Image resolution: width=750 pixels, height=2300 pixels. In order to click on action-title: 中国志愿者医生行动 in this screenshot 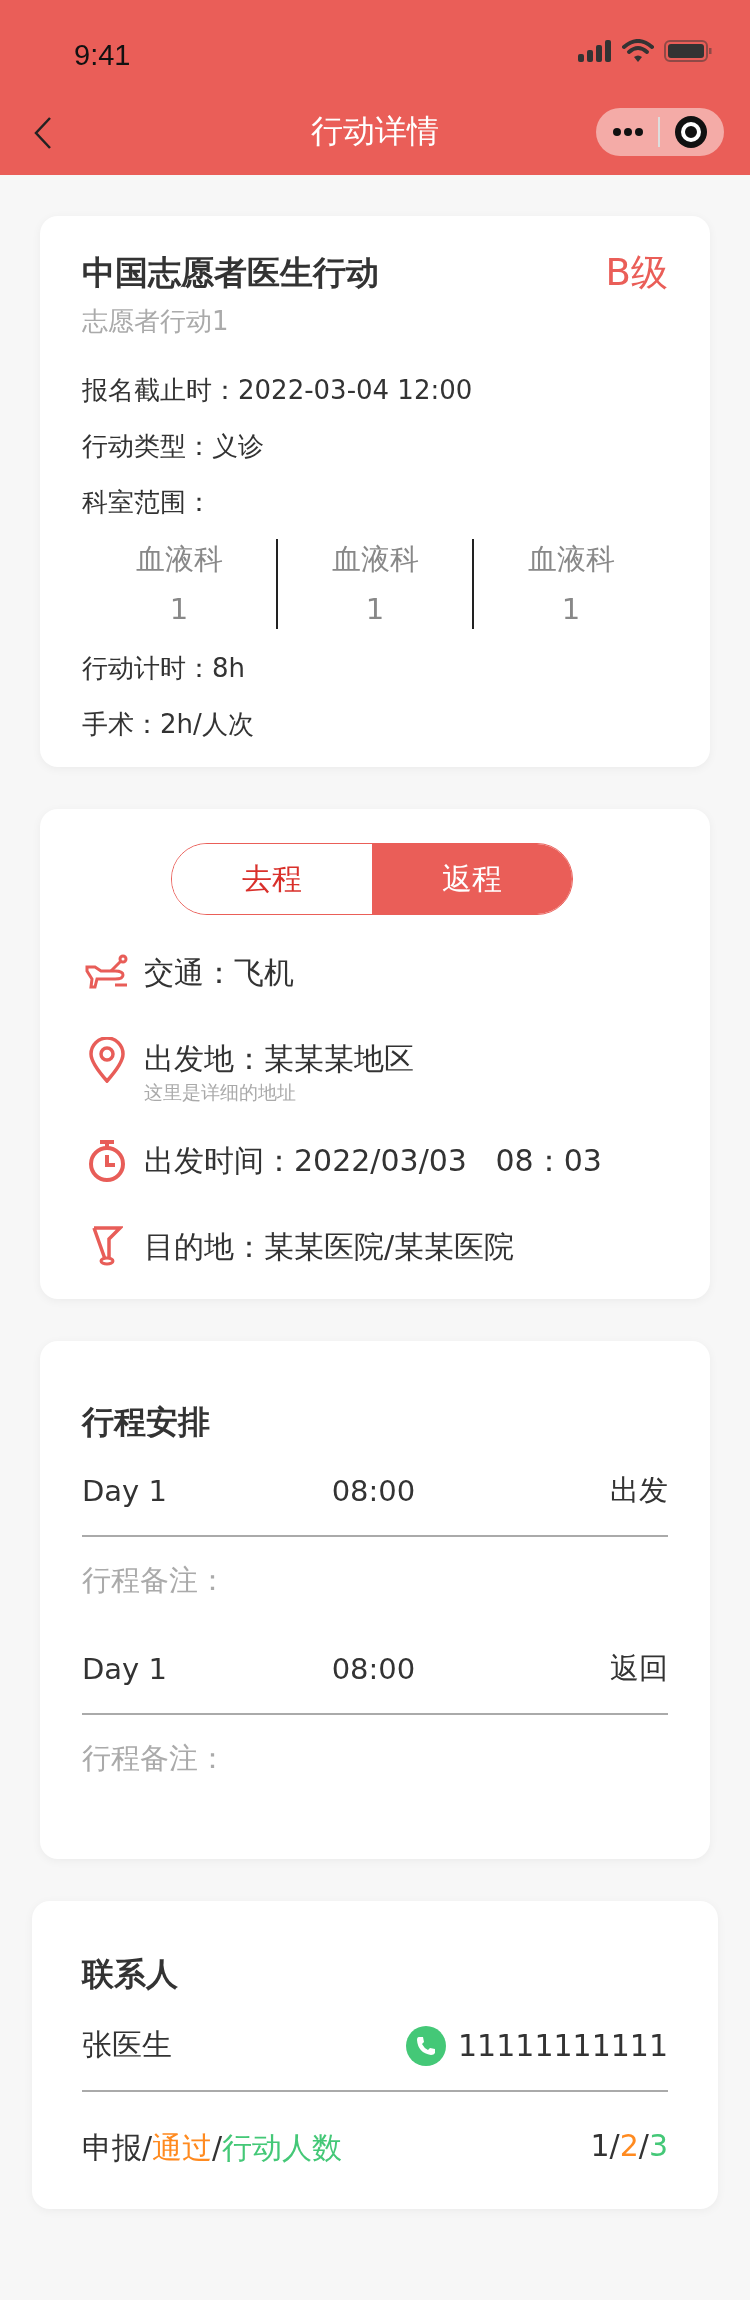, I will do `click(230, 272)`.